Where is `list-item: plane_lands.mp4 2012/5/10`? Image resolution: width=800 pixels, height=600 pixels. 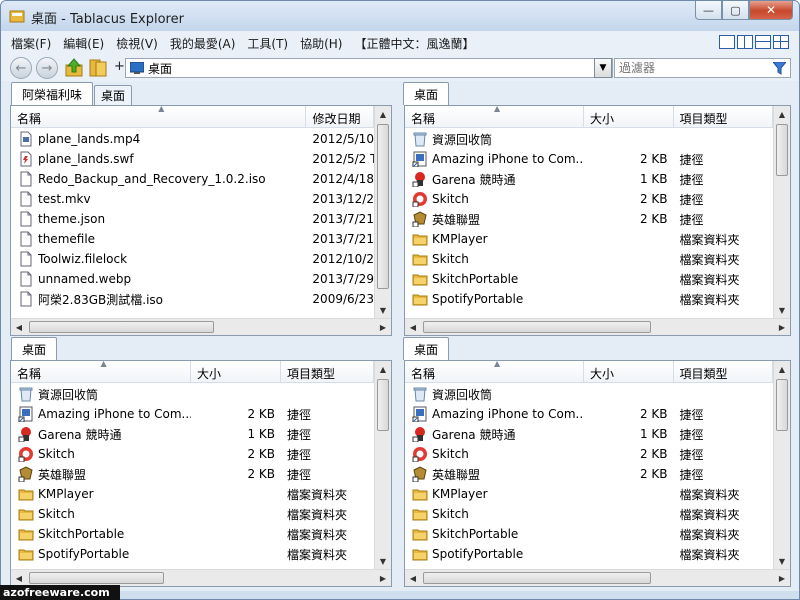 list-item: plane_lands.mp4 2012/5/10 is located at coordinates (192, 139).